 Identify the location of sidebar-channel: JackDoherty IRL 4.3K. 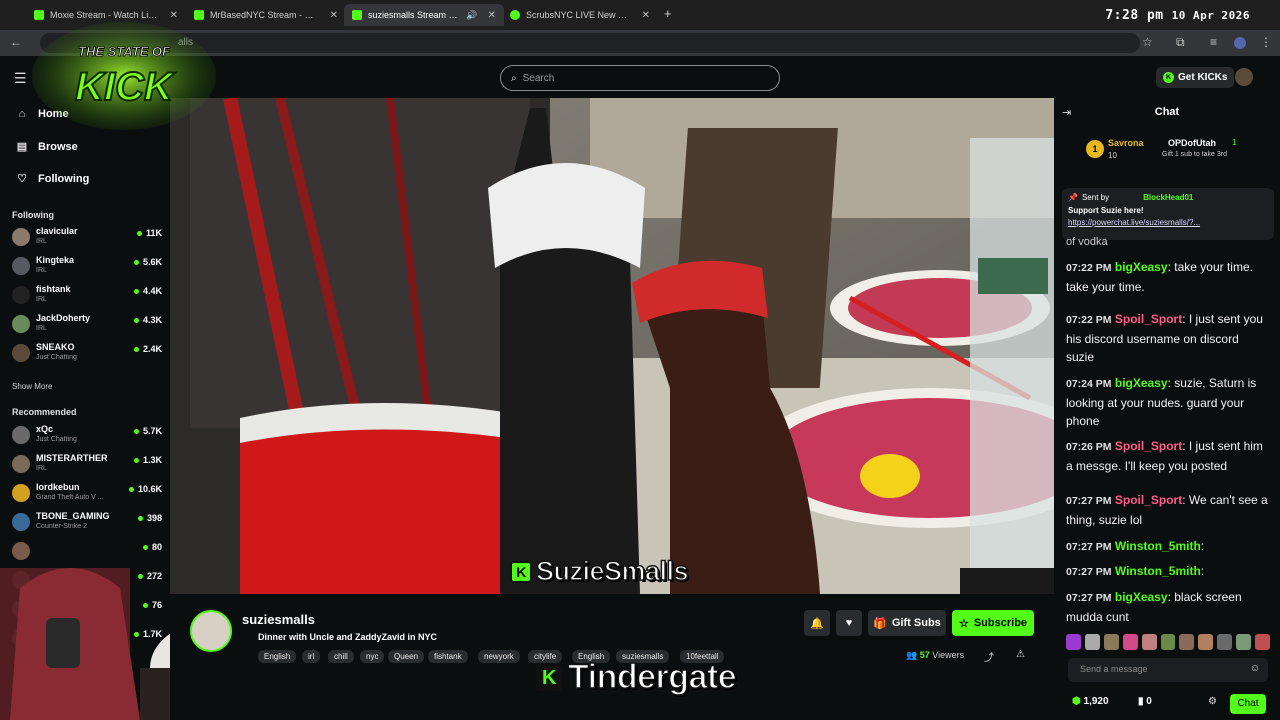
(87, 325).